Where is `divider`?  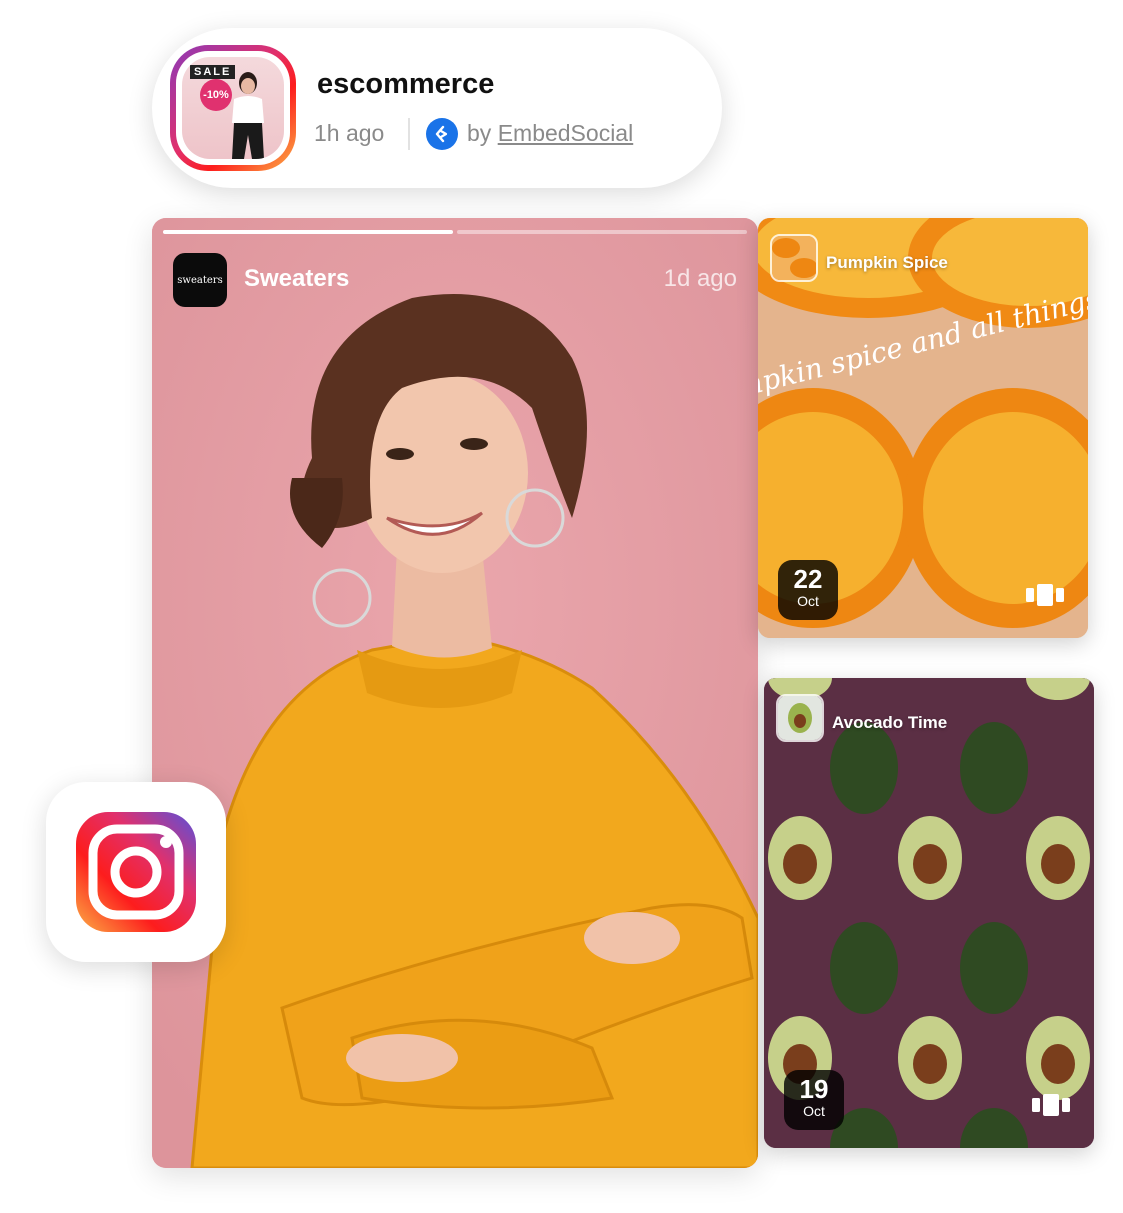 divider is located at coordinates (409, 134).